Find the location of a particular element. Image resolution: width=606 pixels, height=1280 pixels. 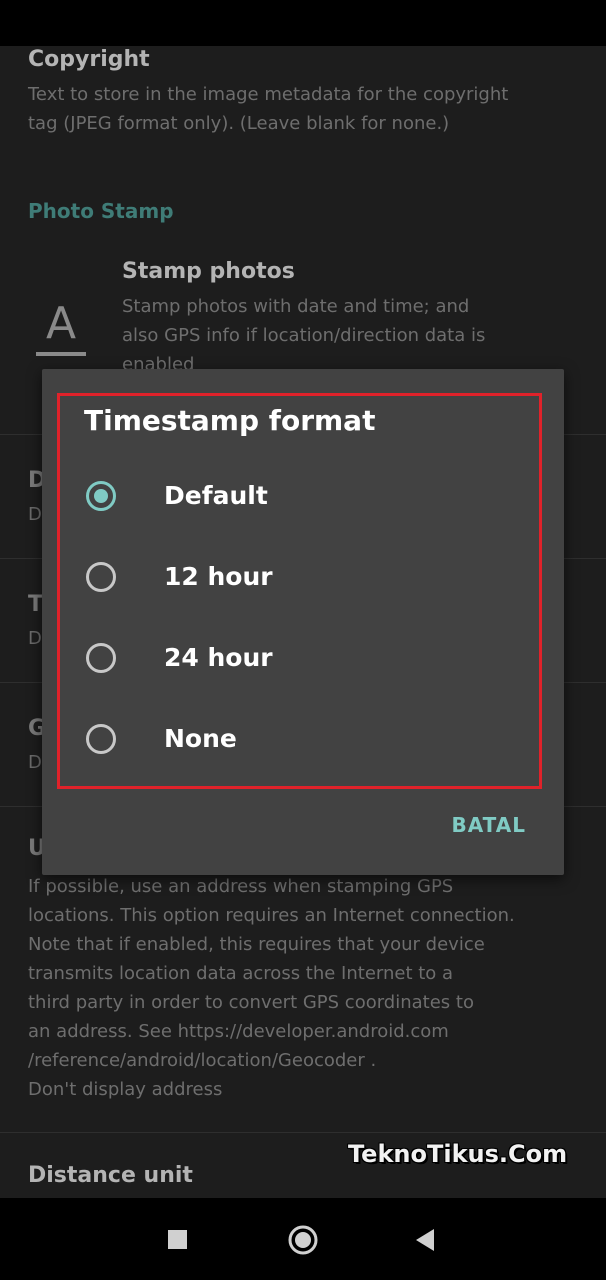

navigation-bar is located at coordinates (303, 1239).